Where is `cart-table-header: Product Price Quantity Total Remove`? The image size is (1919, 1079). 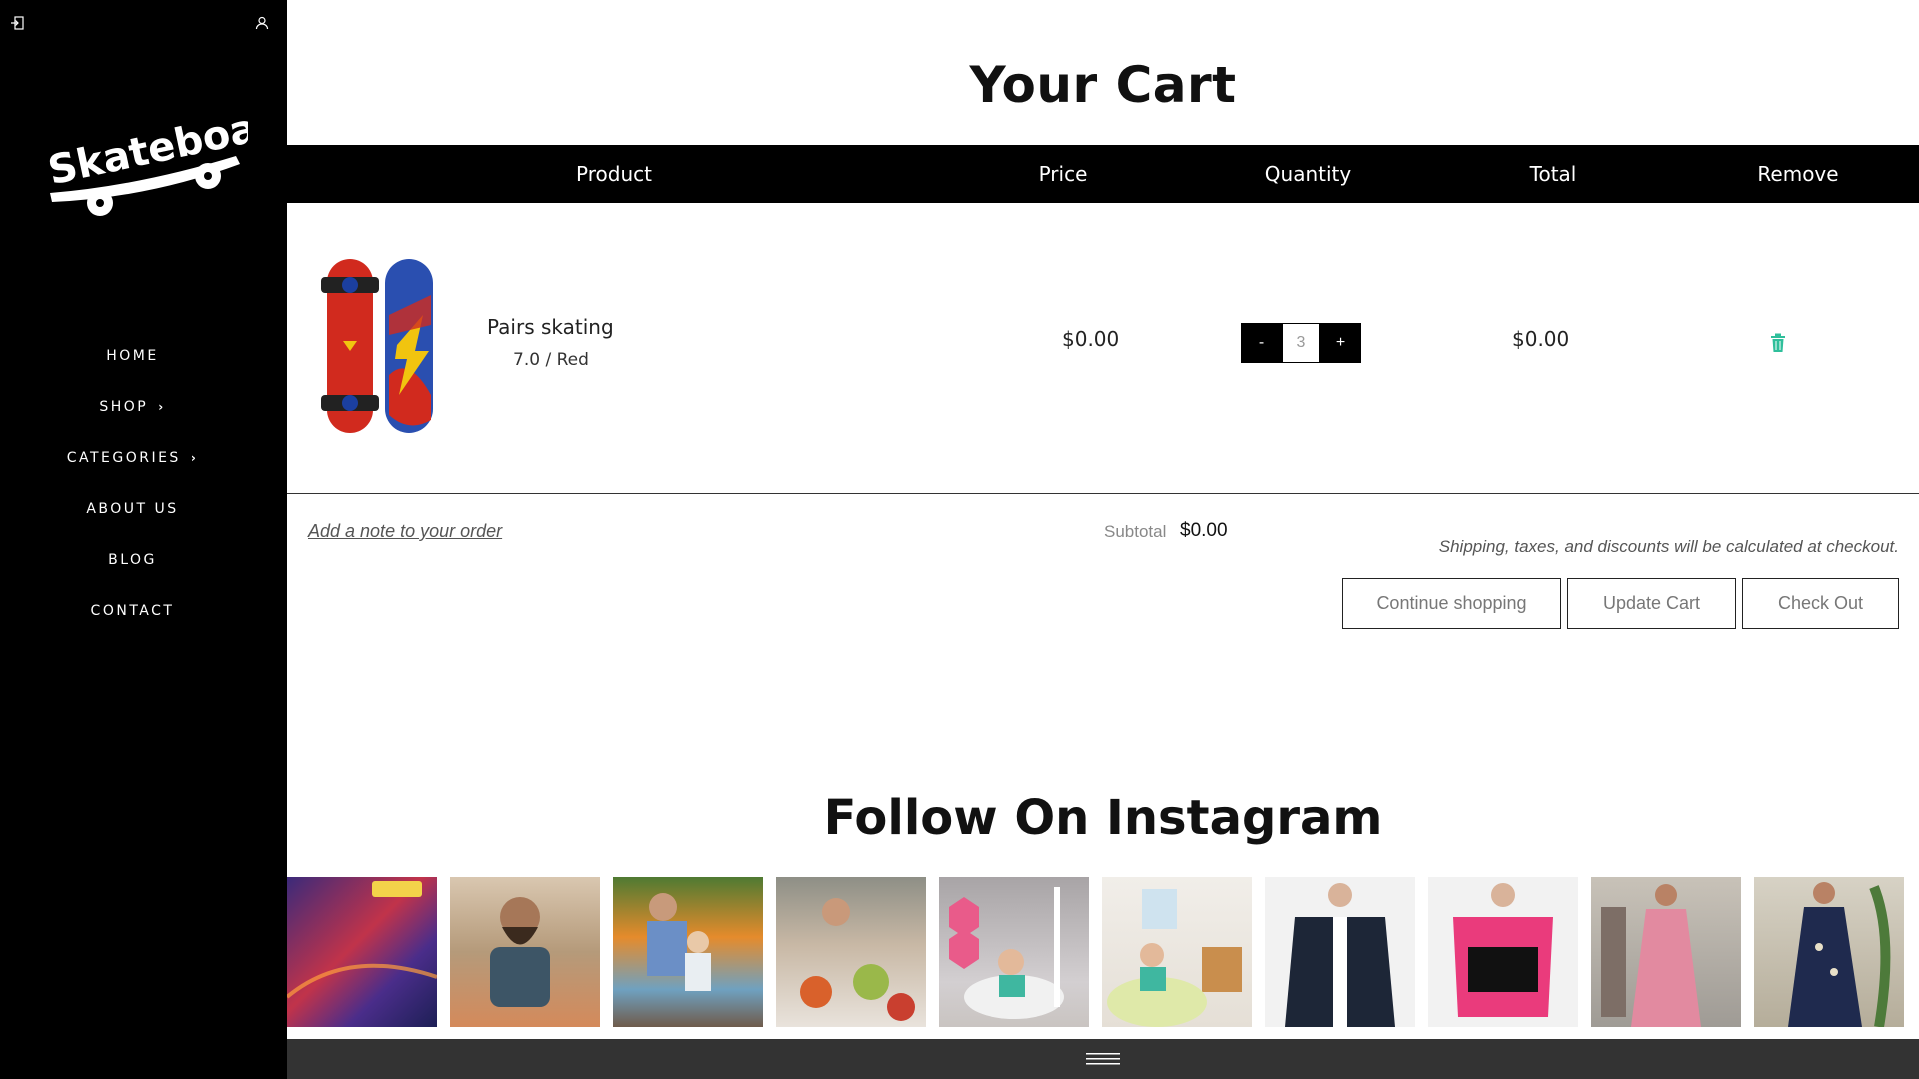 cart-table-header: Product Price Quantity Total Remove is located at coordinates (1103, 174).